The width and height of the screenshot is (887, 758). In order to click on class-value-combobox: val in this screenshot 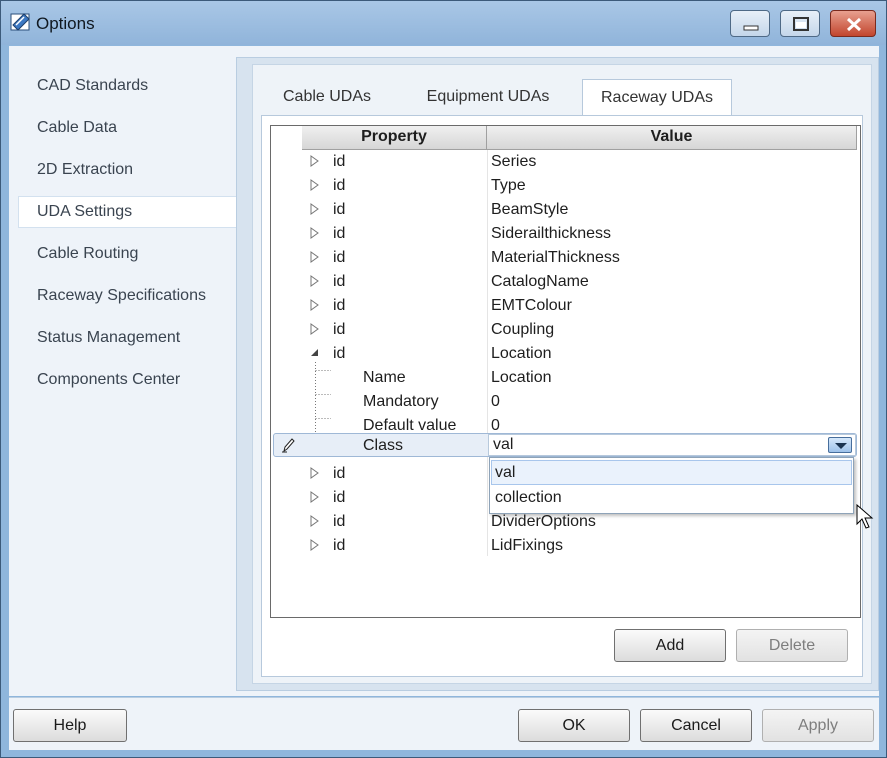, I will do `click(672, 445)`.